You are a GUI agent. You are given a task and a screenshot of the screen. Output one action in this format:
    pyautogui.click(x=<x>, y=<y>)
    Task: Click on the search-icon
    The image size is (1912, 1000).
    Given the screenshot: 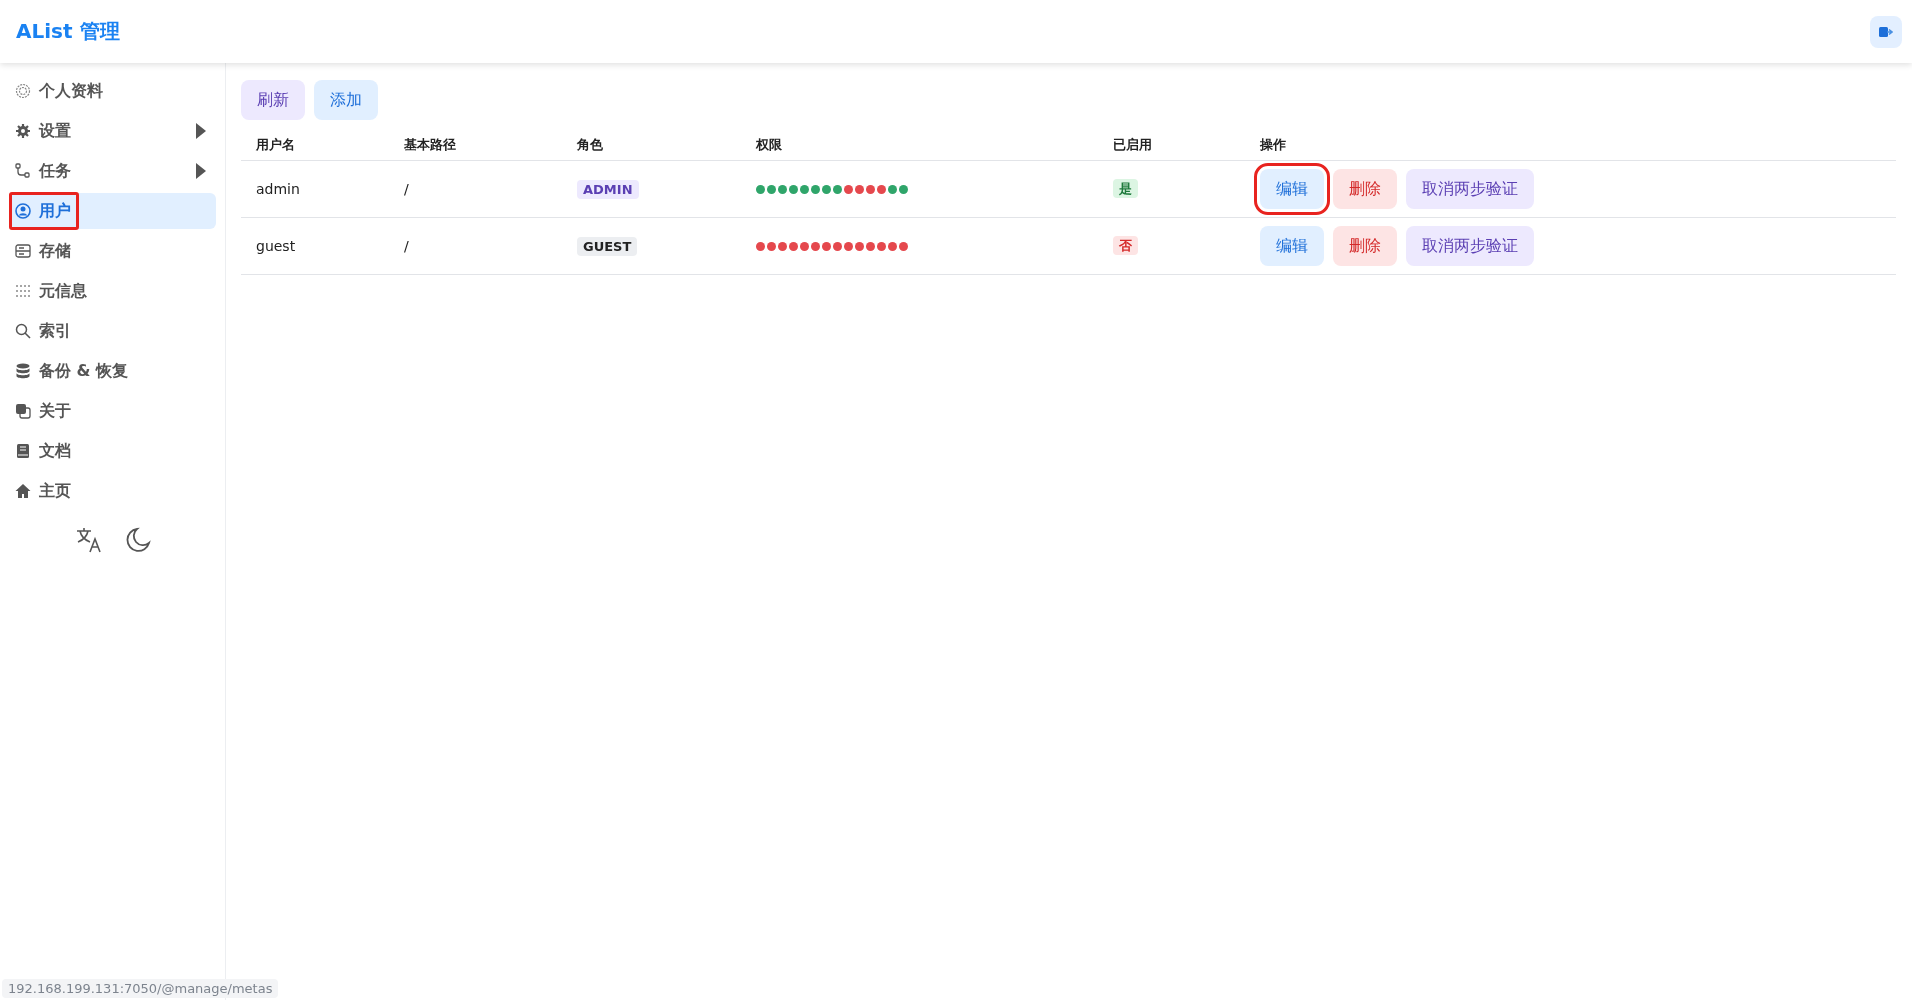 What is the action you would take?
    pyautogui.click(x=23, y=331)
    